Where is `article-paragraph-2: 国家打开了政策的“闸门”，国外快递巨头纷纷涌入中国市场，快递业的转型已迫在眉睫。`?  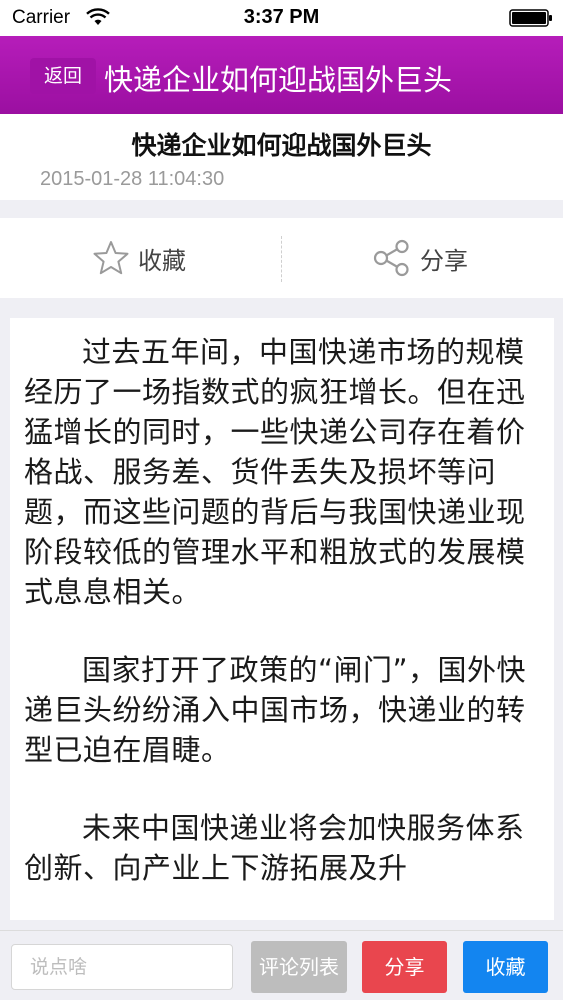 article-paragraph-2: 国家打开了政策的“闸门”，国外快递巨头纷纷涌入中国市场，快递业的转型已迫在眉睫。 is located at coordinates (275, 710).